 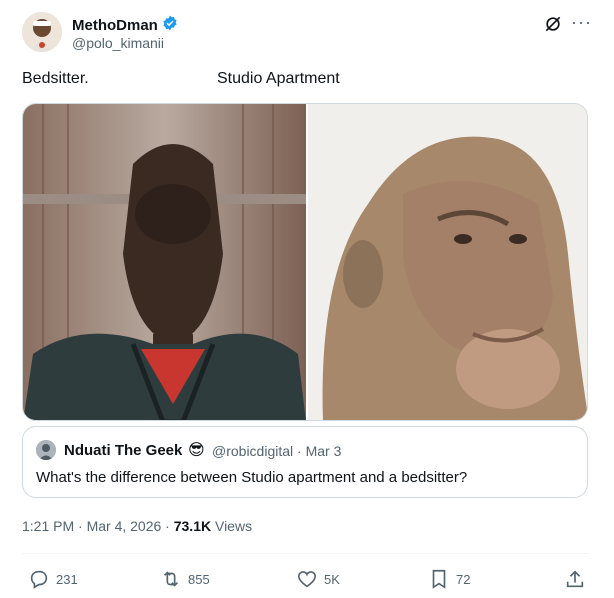 What do you see at coordinates (196, 450) in the screenshot?
I see `sunglasses-emoji-icon: 😎` at bounding box center [196, 450].